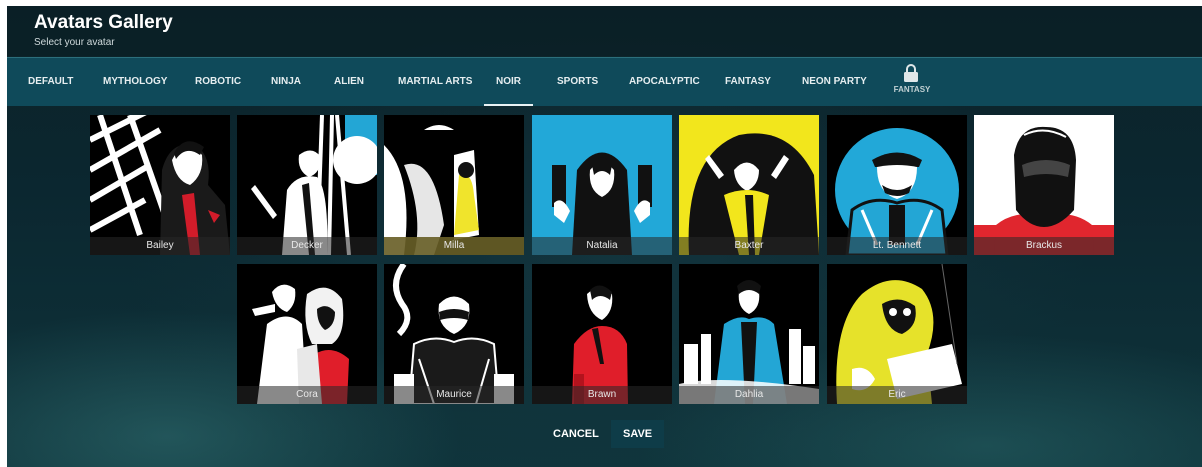  I want to click on avatar-card-cora: Cora, so click(307, 334).